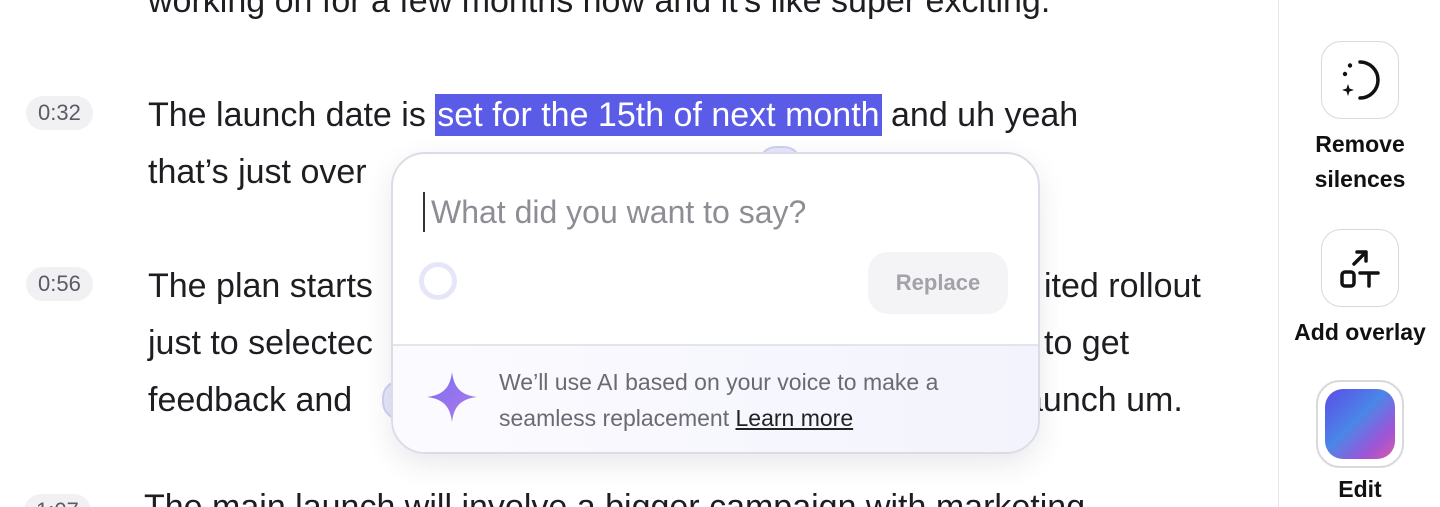 This screenshot has width=1440, height=507. I want to click on transcript-line: aunch um., so click(1103, 400).